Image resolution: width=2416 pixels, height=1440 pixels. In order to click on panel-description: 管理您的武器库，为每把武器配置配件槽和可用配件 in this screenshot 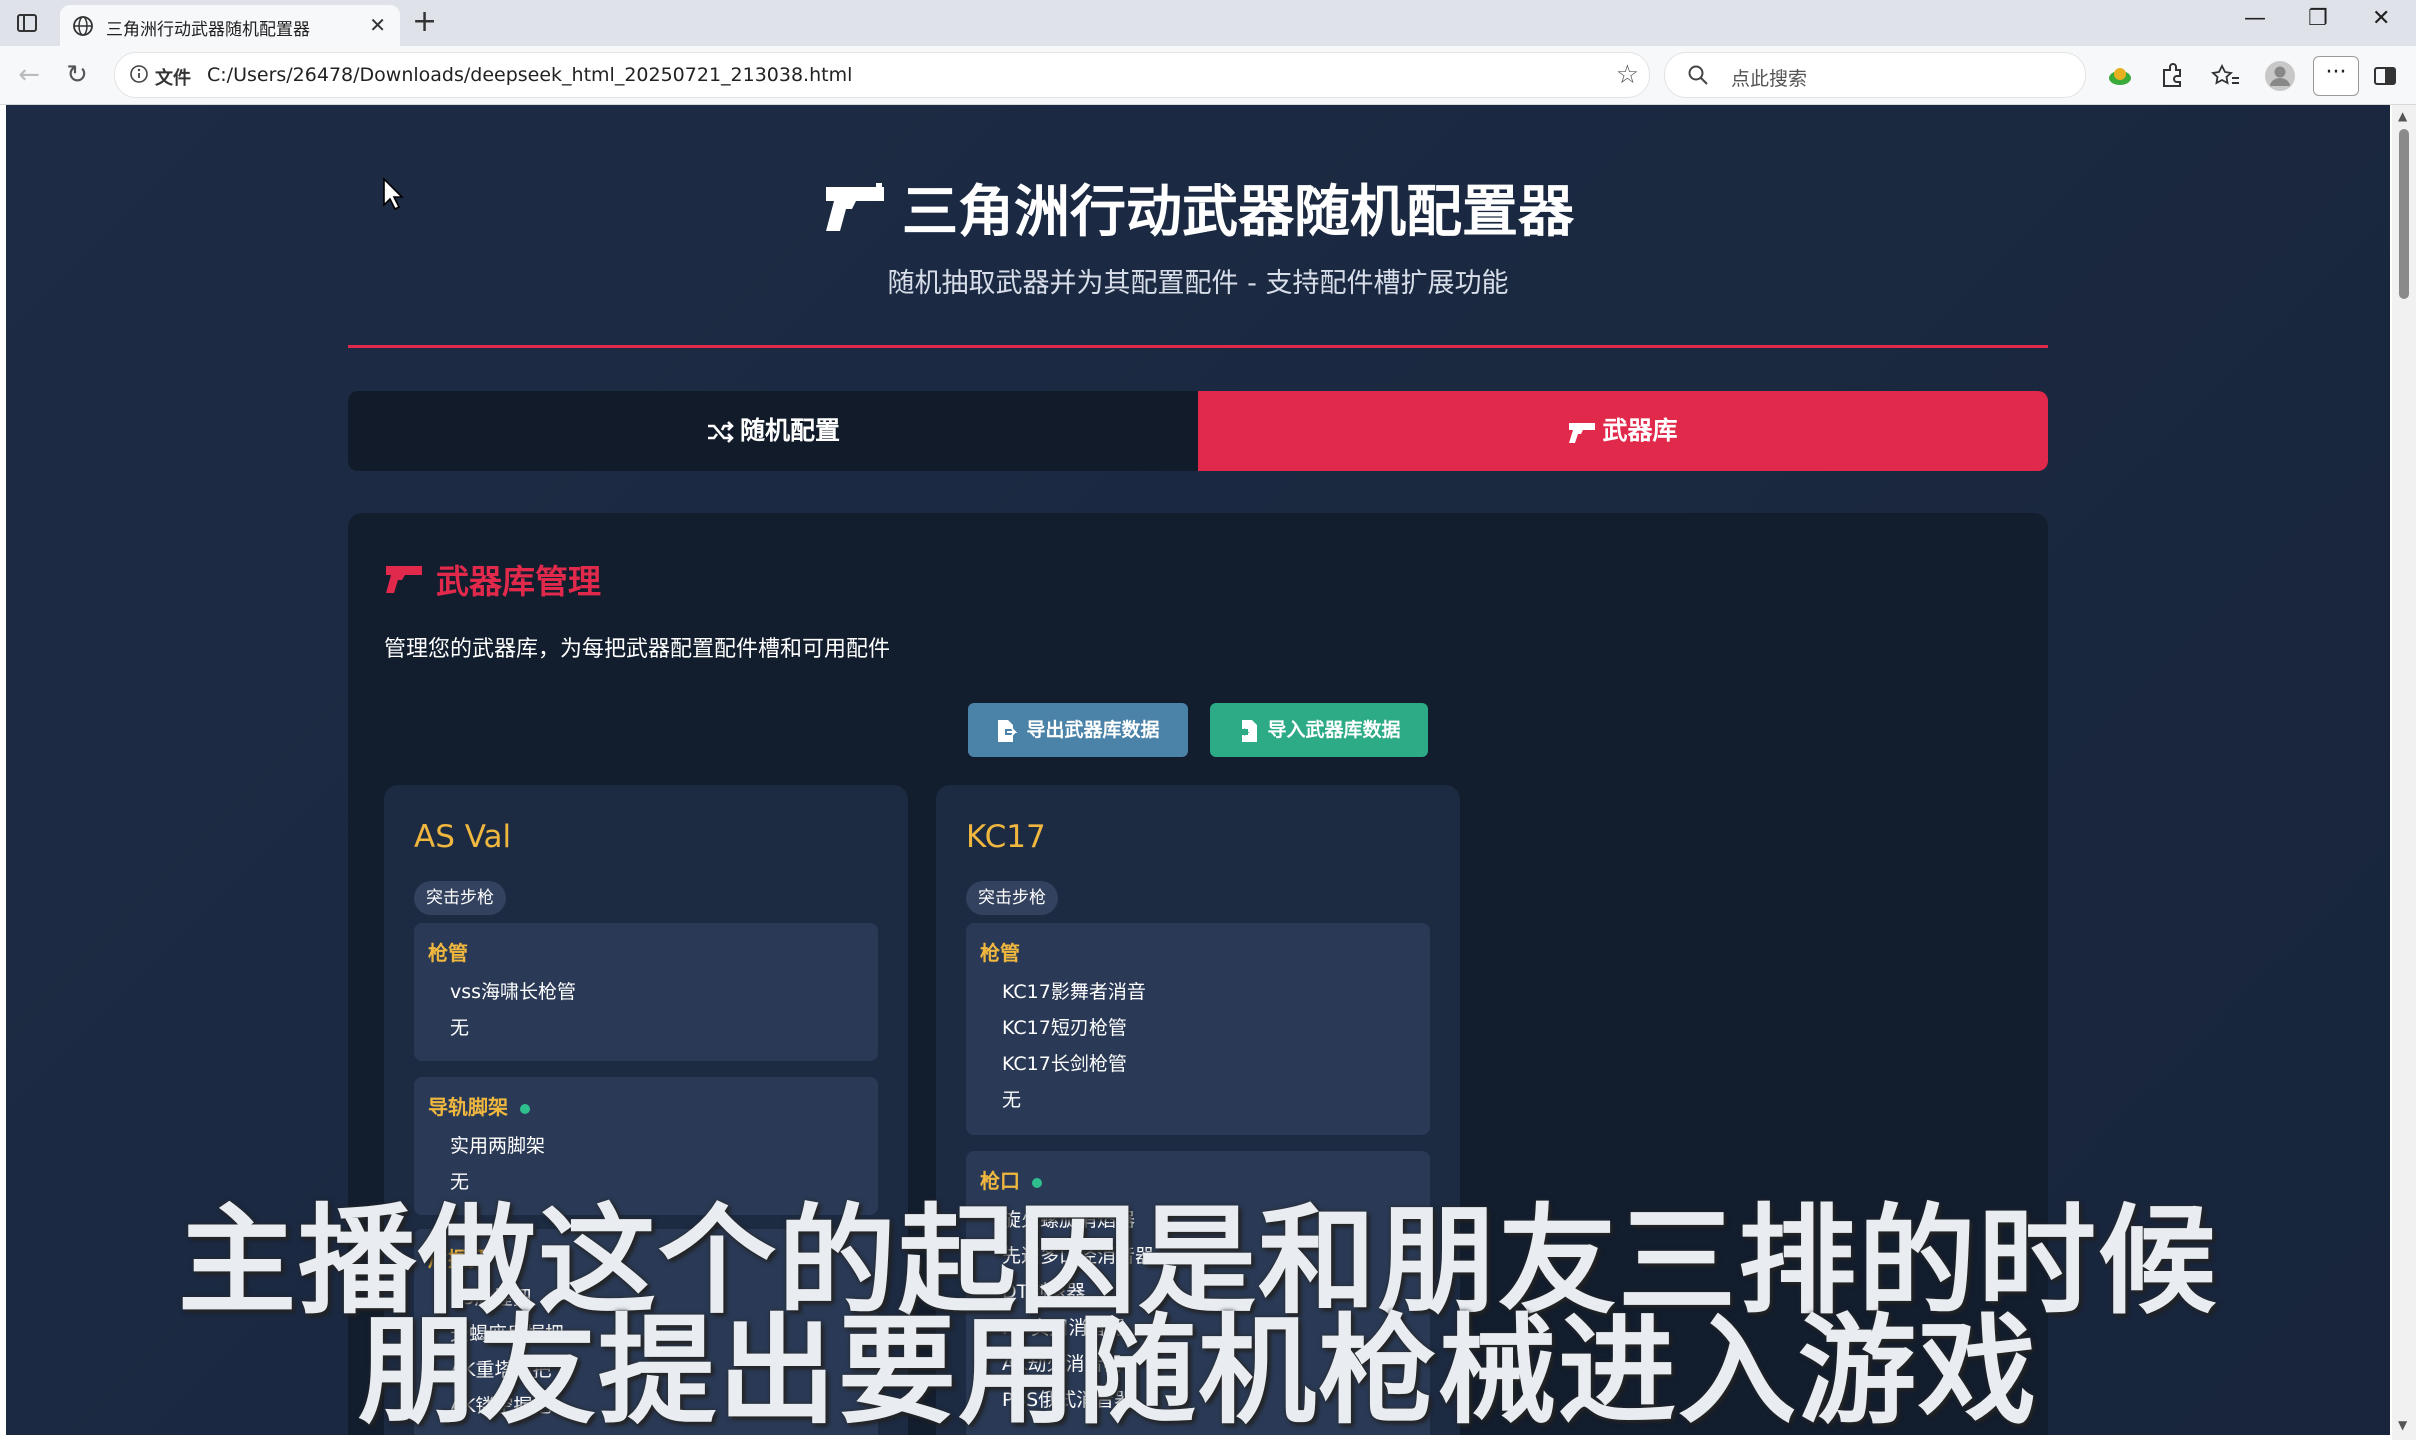, I will do `click(637, 649)`.